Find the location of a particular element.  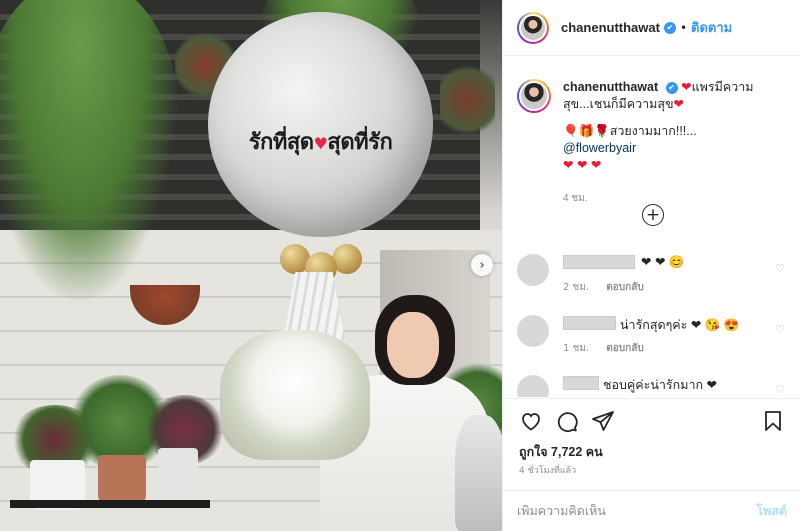

balloon: รักที่สุด♥สุดที่รัก is located at coordinates (320, 124).